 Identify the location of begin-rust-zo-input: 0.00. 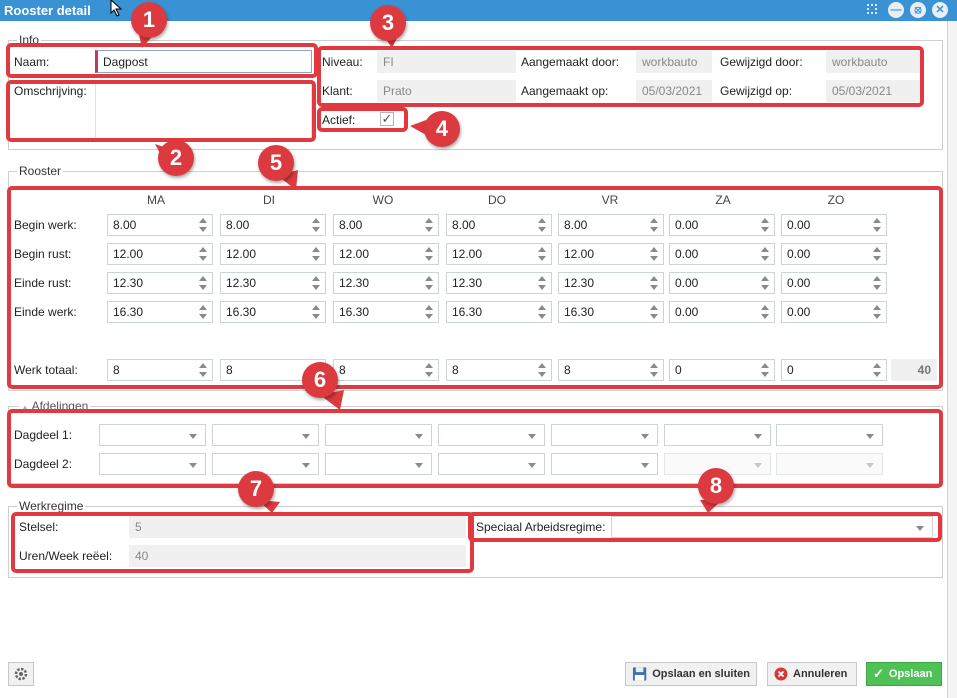
(834, 254).